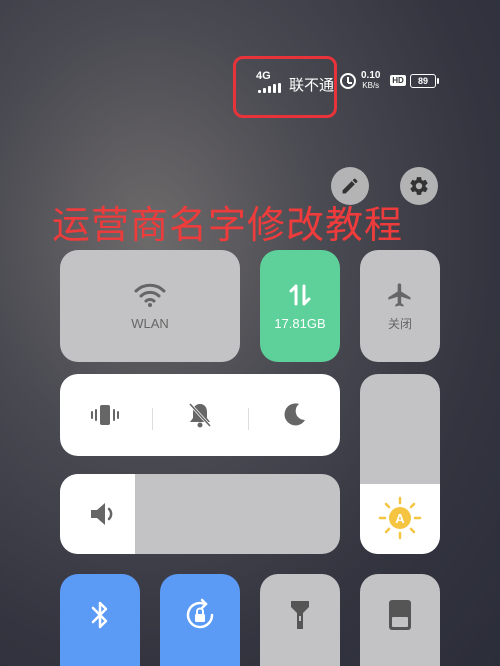 Image resolution: width=500 pixels, height=666 pixels. I want to click on brightness-sun-icon: A, so click(400, 520).